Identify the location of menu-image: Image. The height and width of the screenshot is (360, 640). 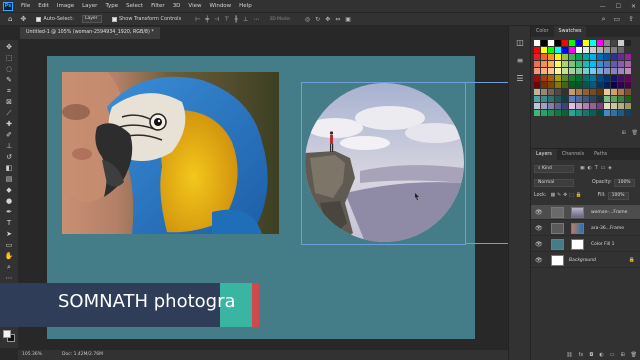
(65, 6).